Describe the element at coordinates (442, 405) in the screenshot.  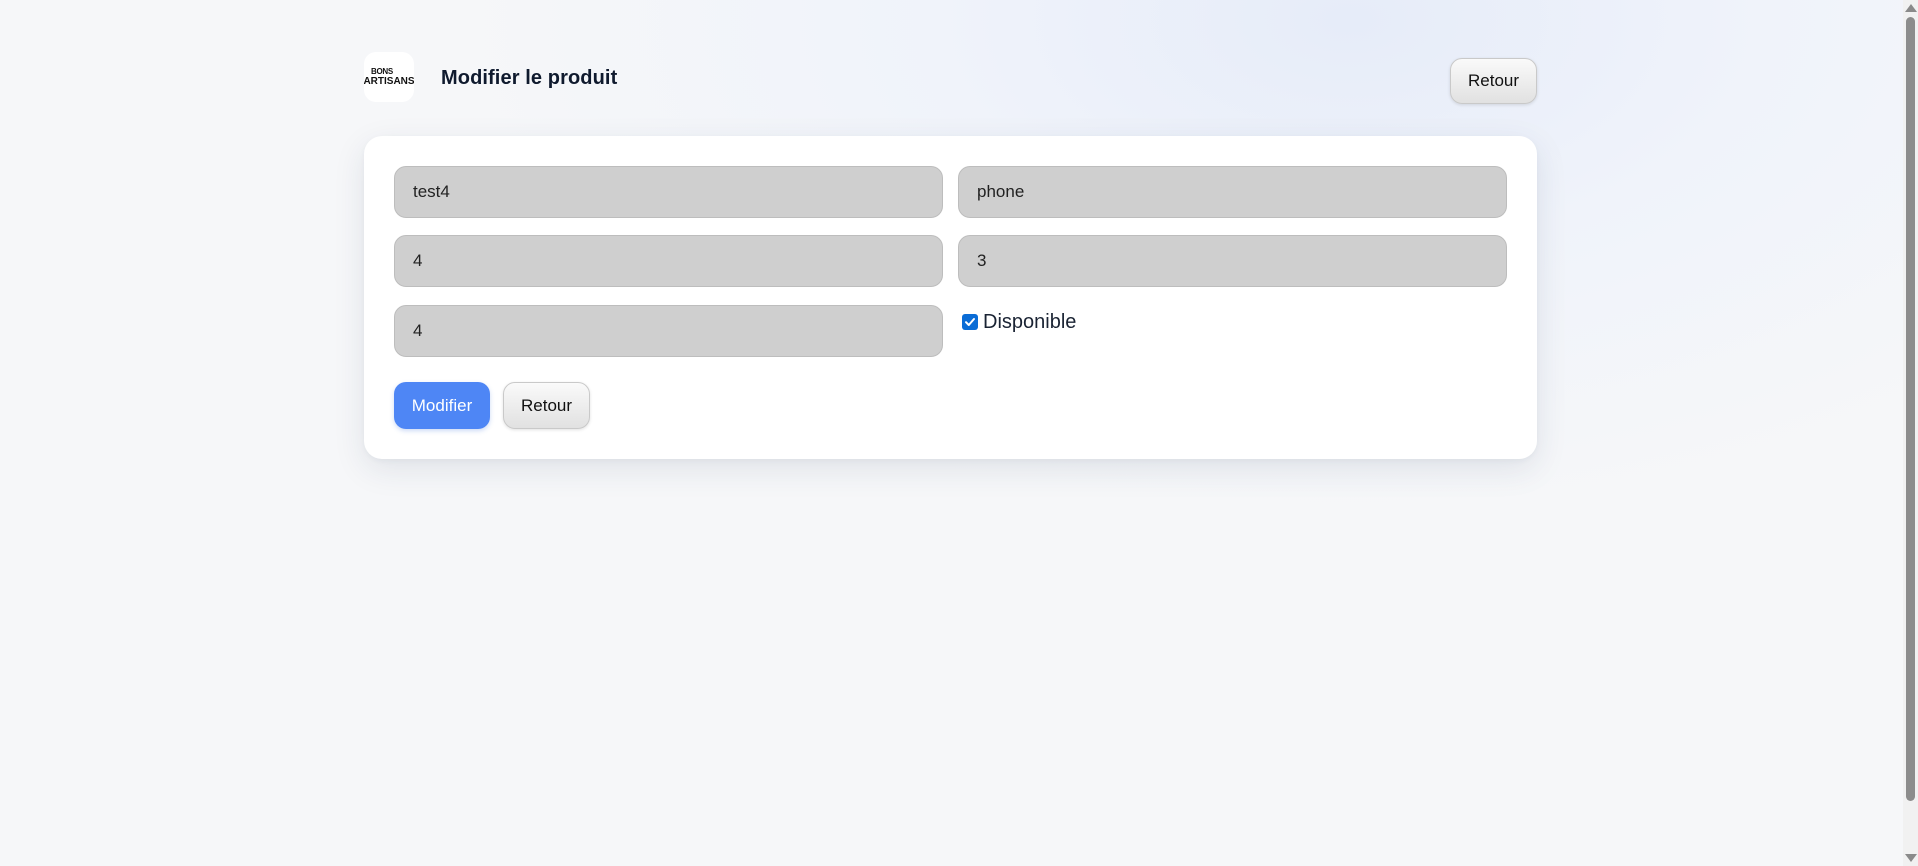
I see `modify-button: Modifier` at that location.